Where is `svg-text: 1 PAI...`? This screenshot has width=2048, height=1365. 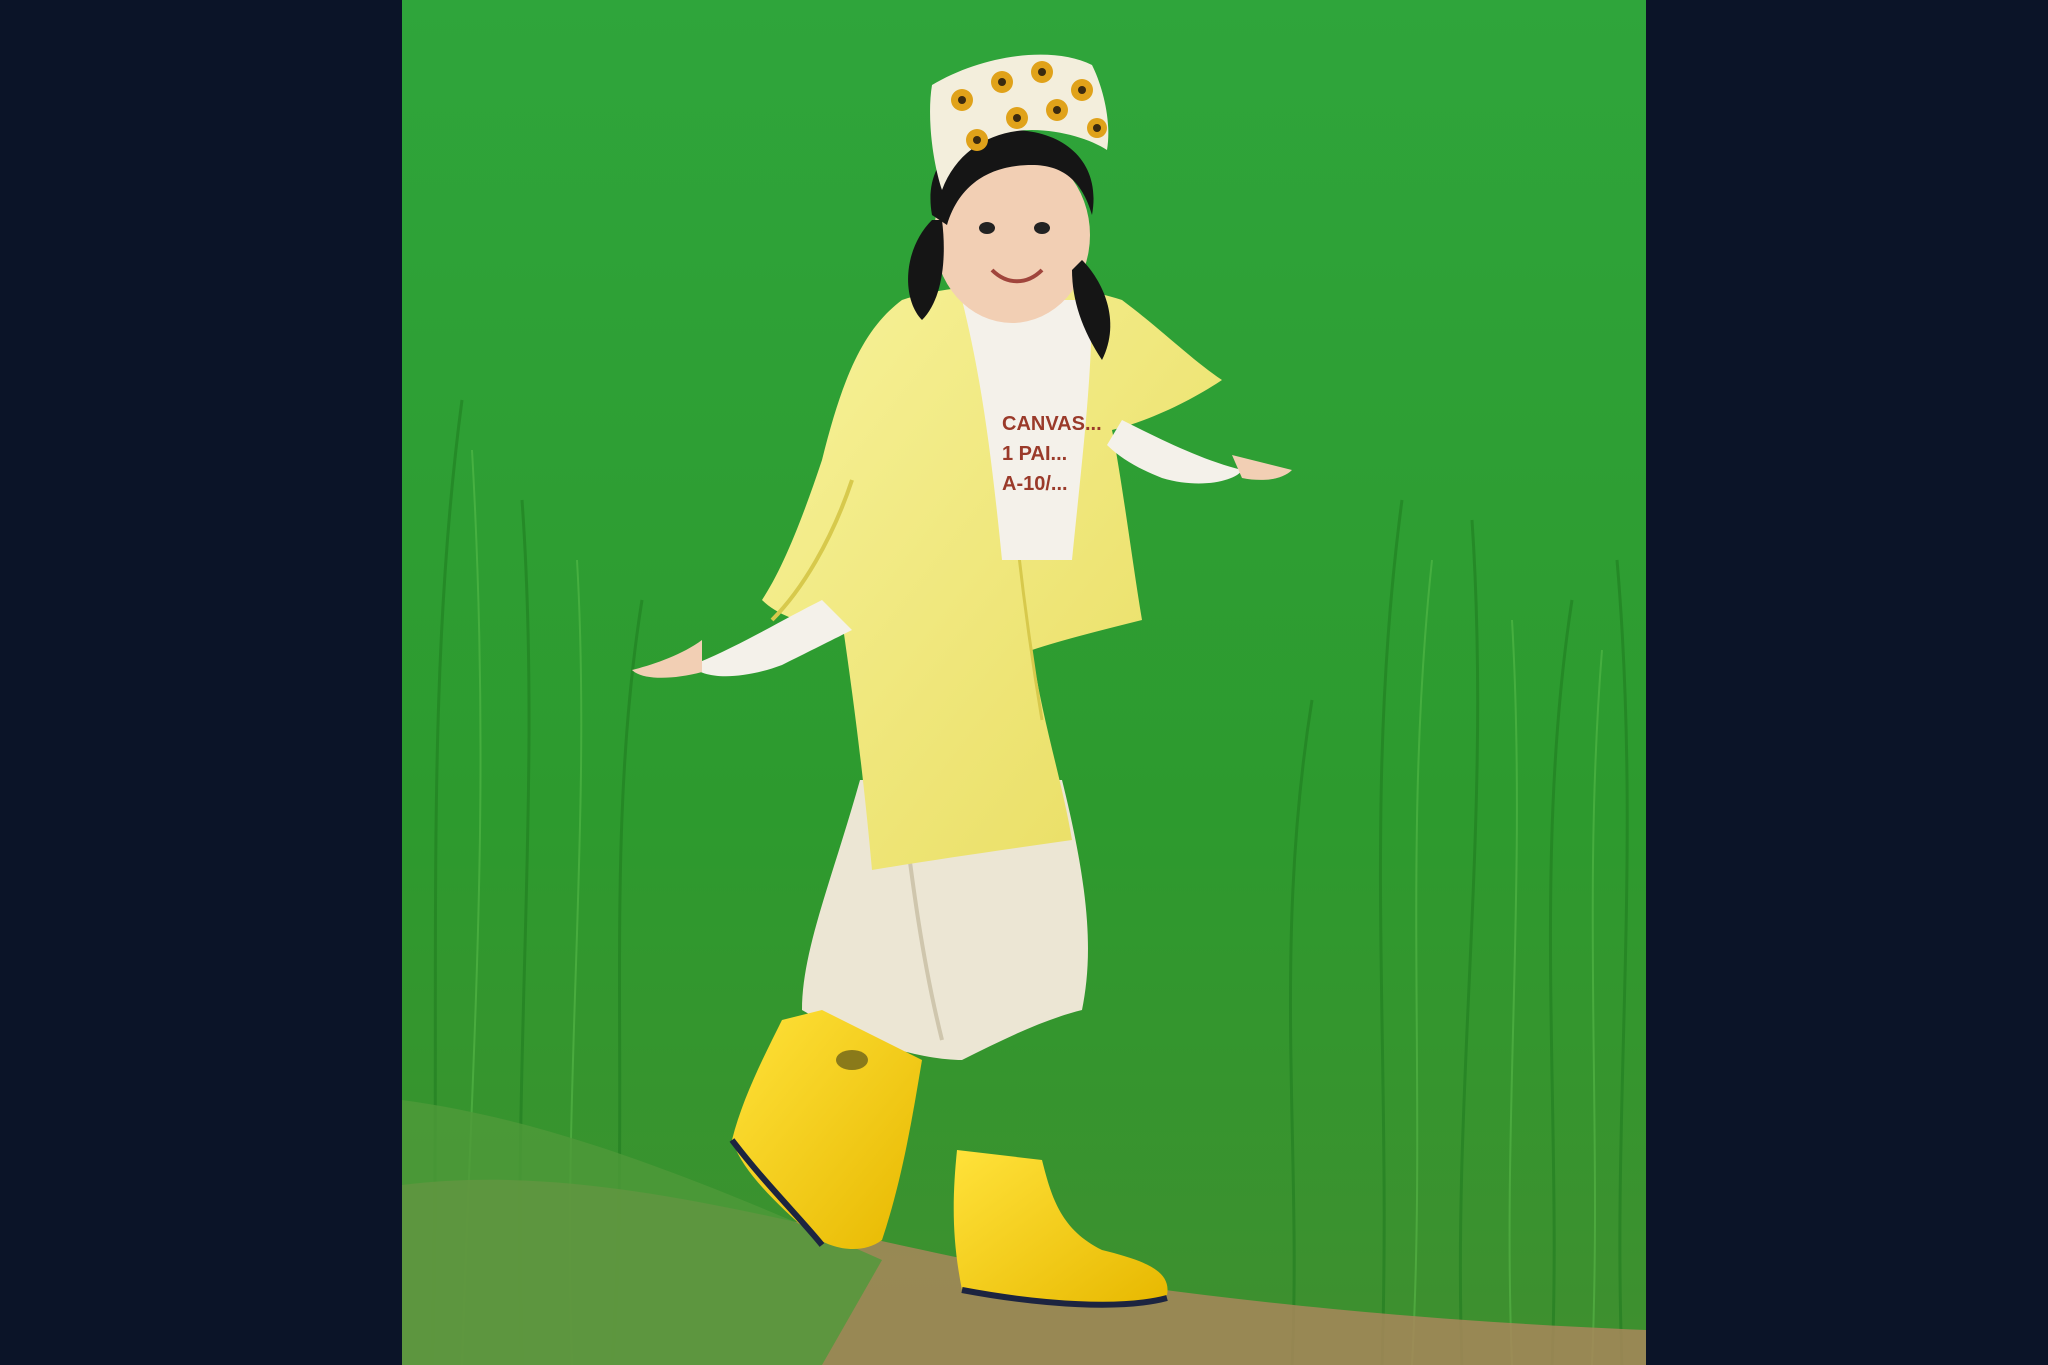
svg-text: 1 PAI... is located at coordinates (1034, 454).